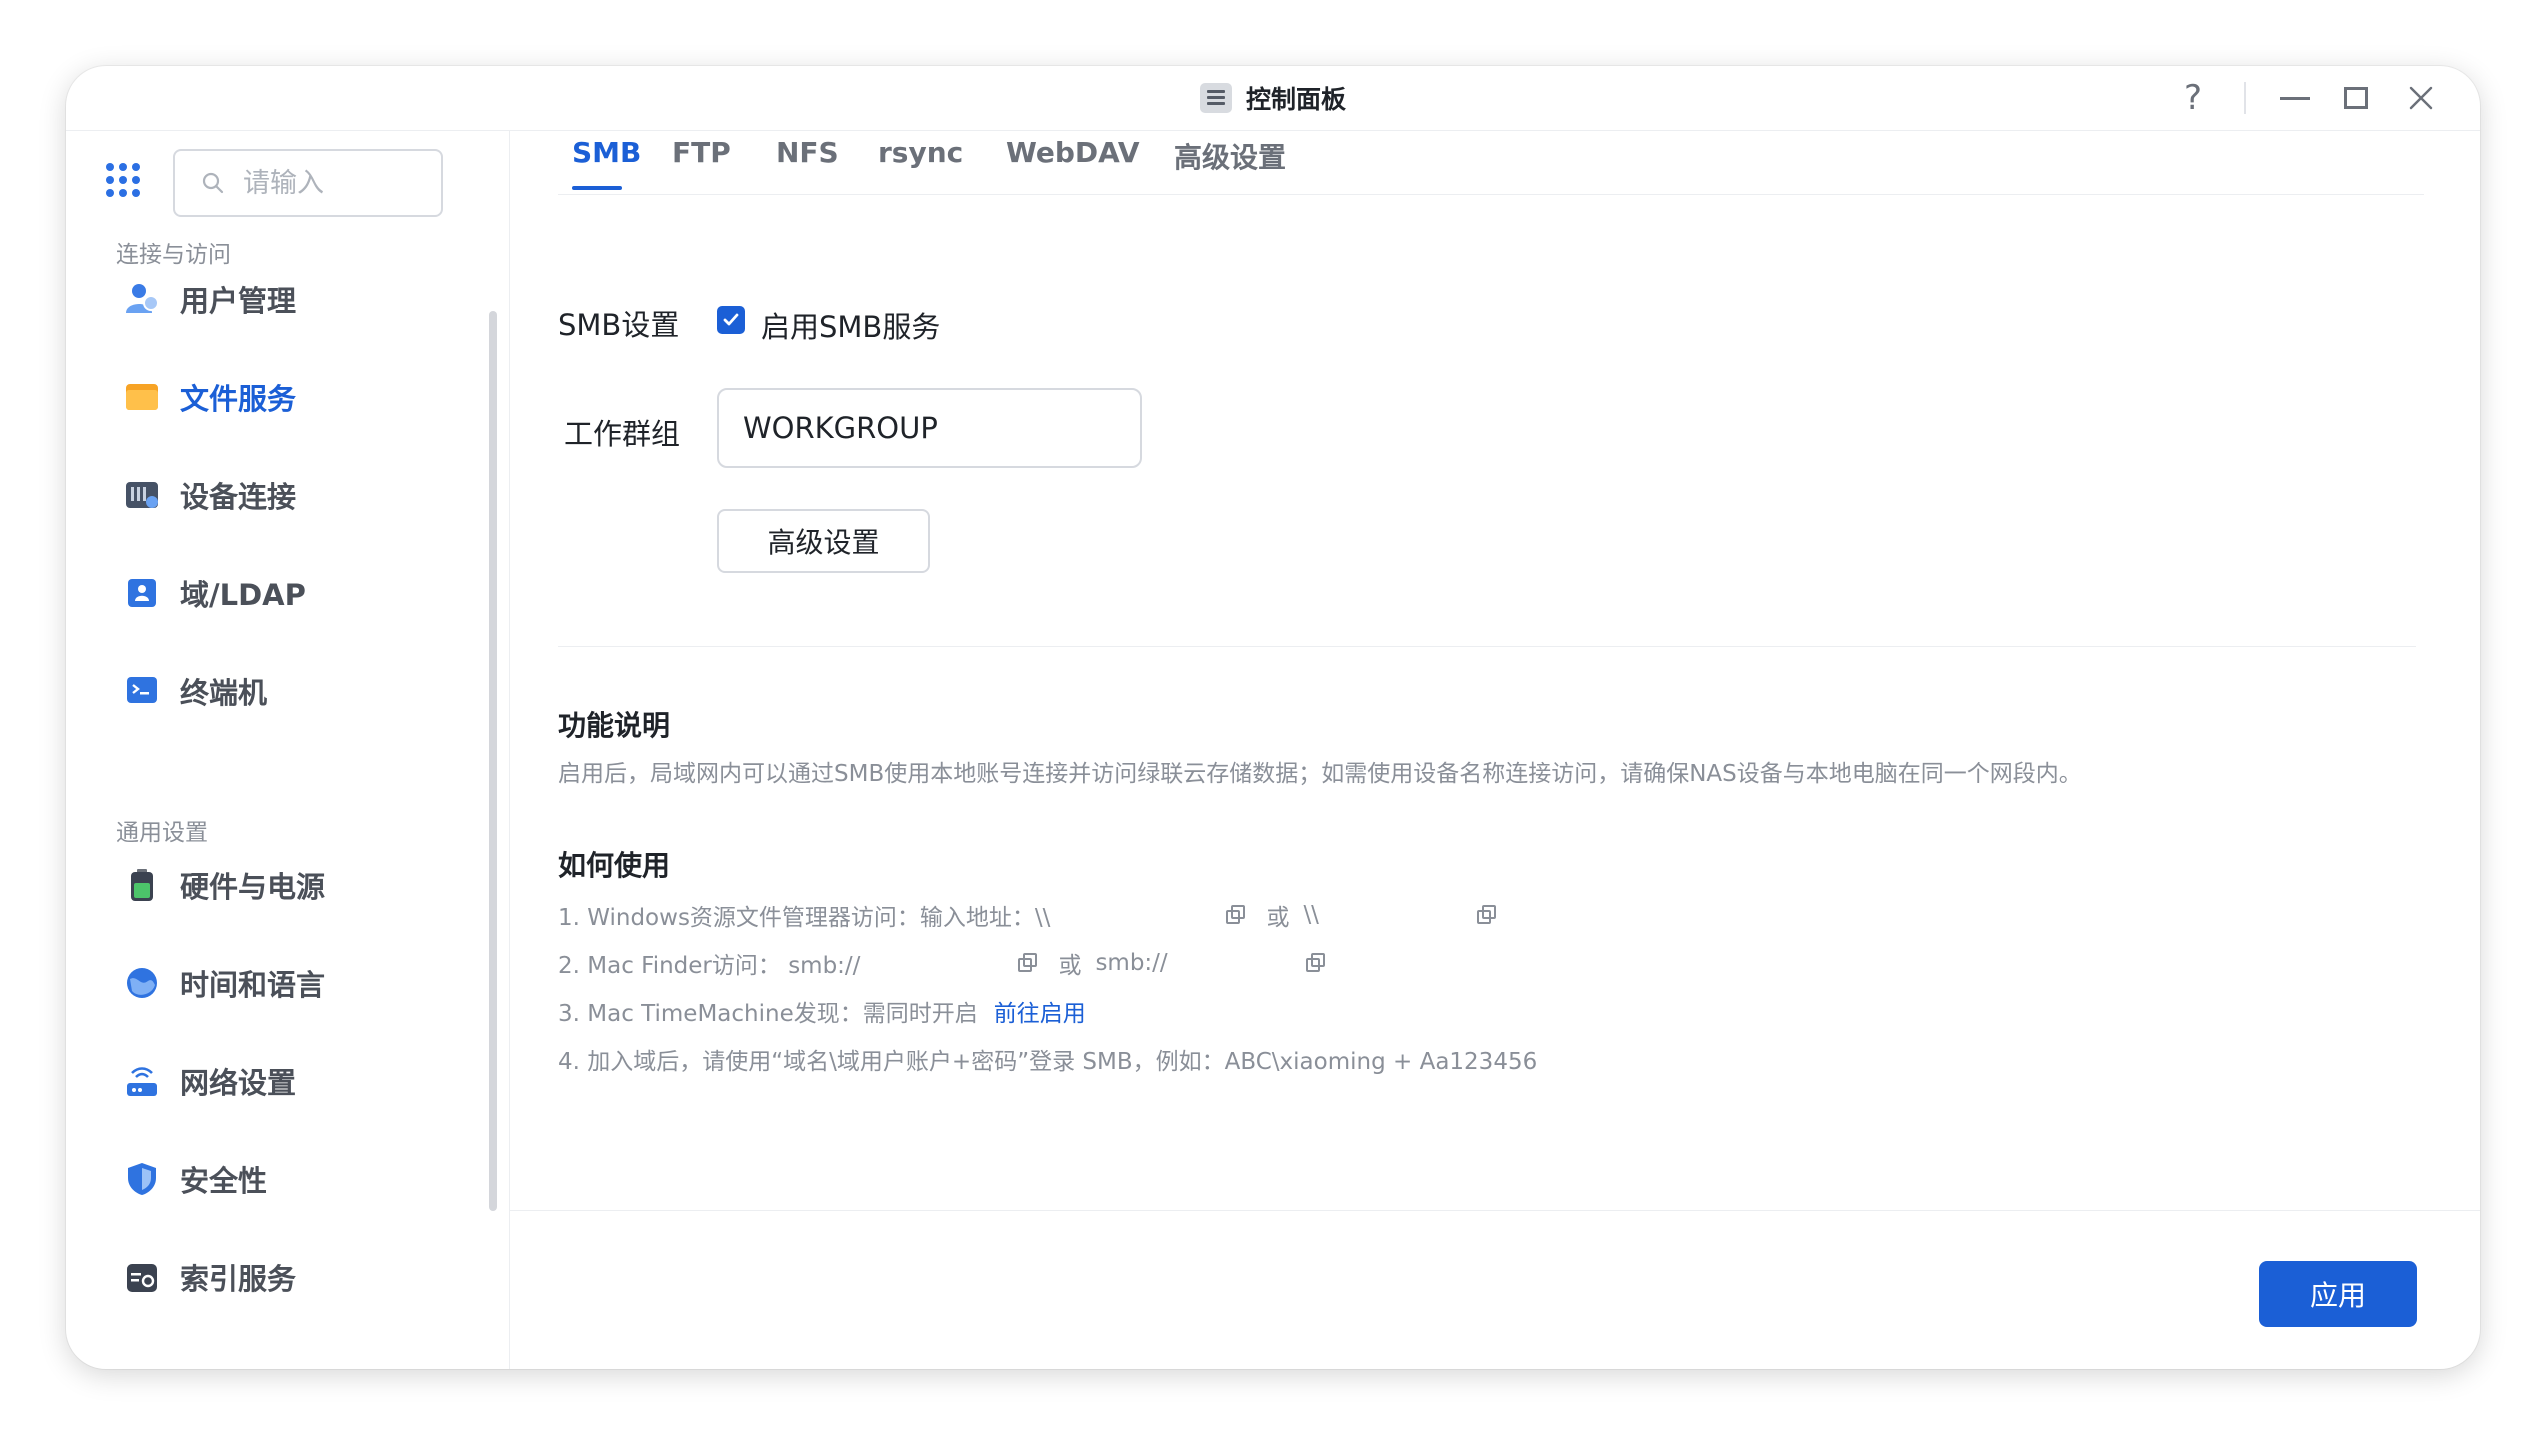 The width and height of the screenshot is (2537, 1430). I want to click on tab-ftp: FTP, so click(701, 152).